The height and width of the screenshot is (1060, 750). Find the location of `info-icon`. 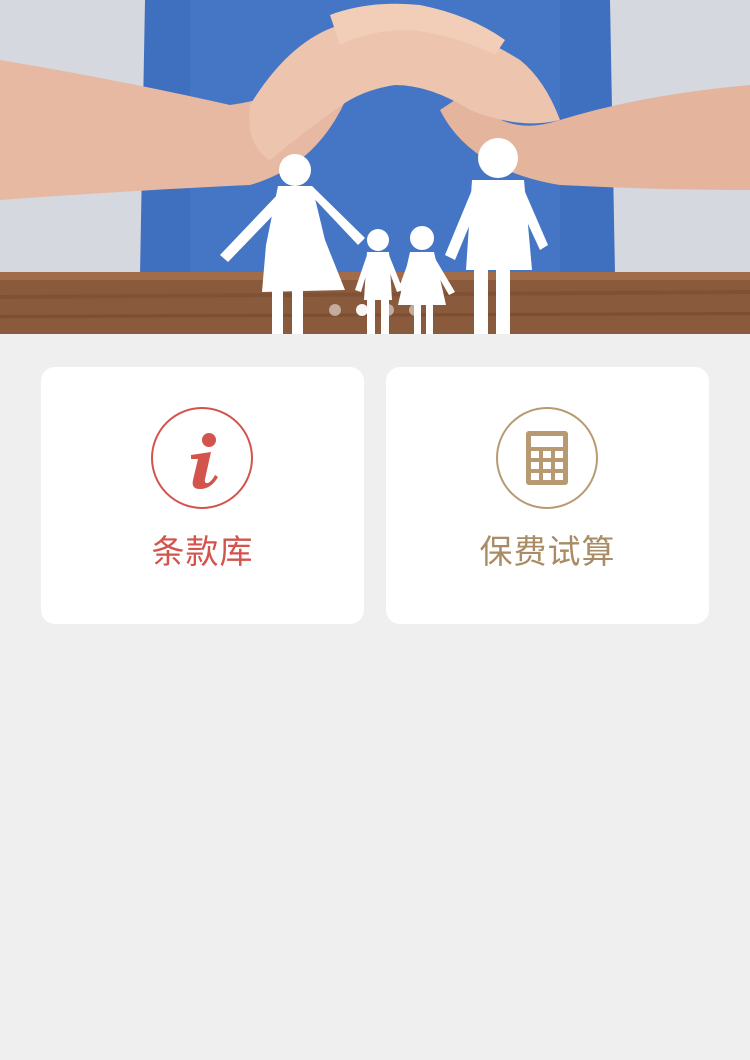

info-icon is located at coordinates (202, 458).